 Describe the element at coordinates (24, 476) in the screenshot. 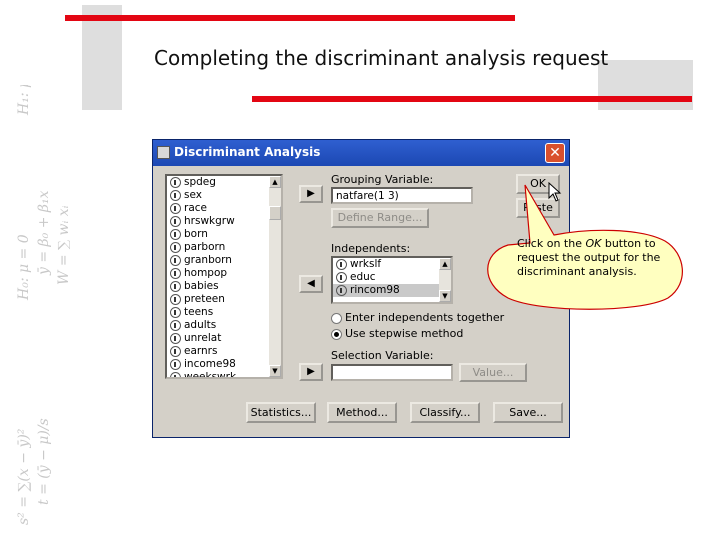

I see `formula-text: s² = ∑(x − ȳ)²` at that location.